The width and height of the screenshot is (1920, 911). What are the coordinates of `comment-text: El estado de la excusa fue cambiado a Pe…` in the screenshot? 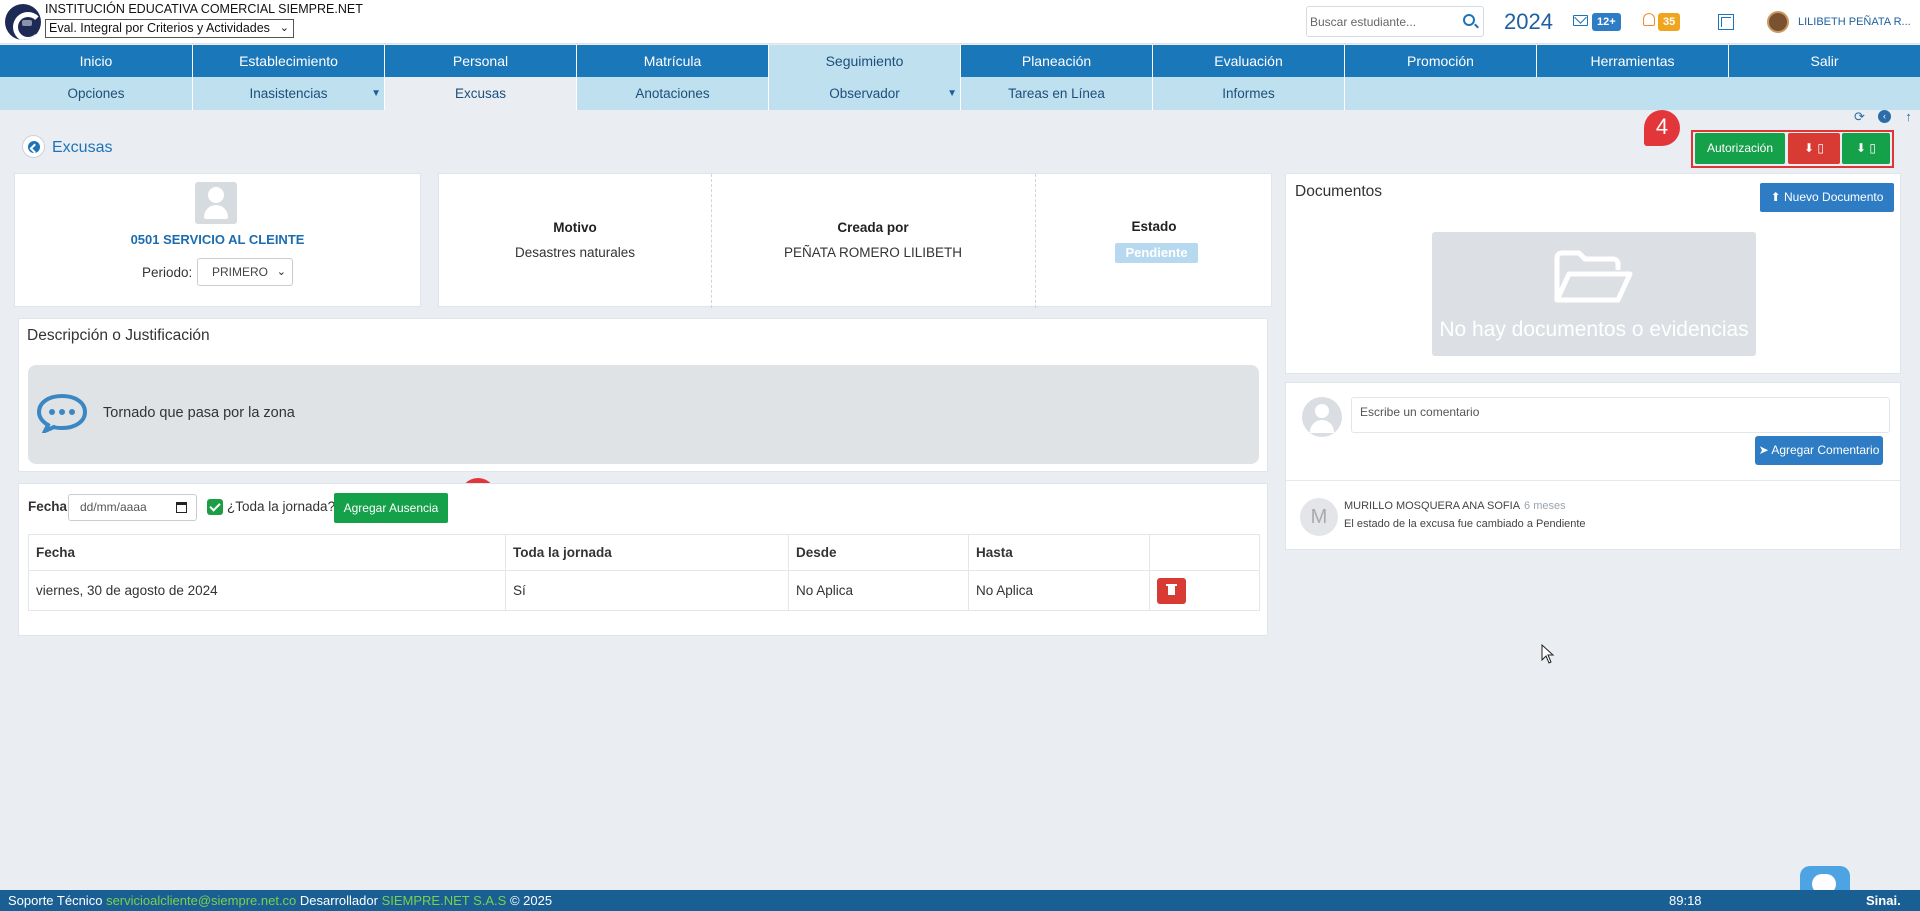 It's located at (1465, 524).